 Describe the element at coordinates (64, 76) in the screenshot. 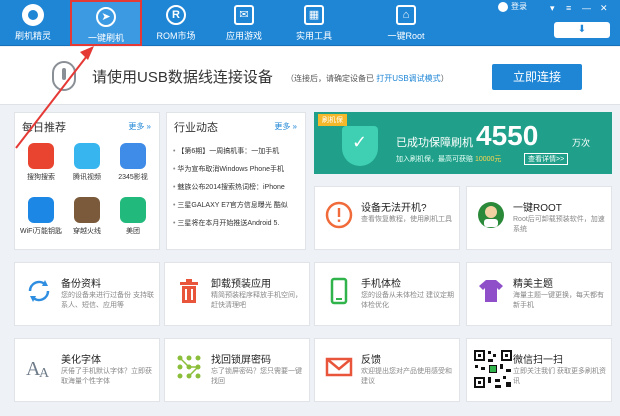

I see `usb-phone-icon` at that location.